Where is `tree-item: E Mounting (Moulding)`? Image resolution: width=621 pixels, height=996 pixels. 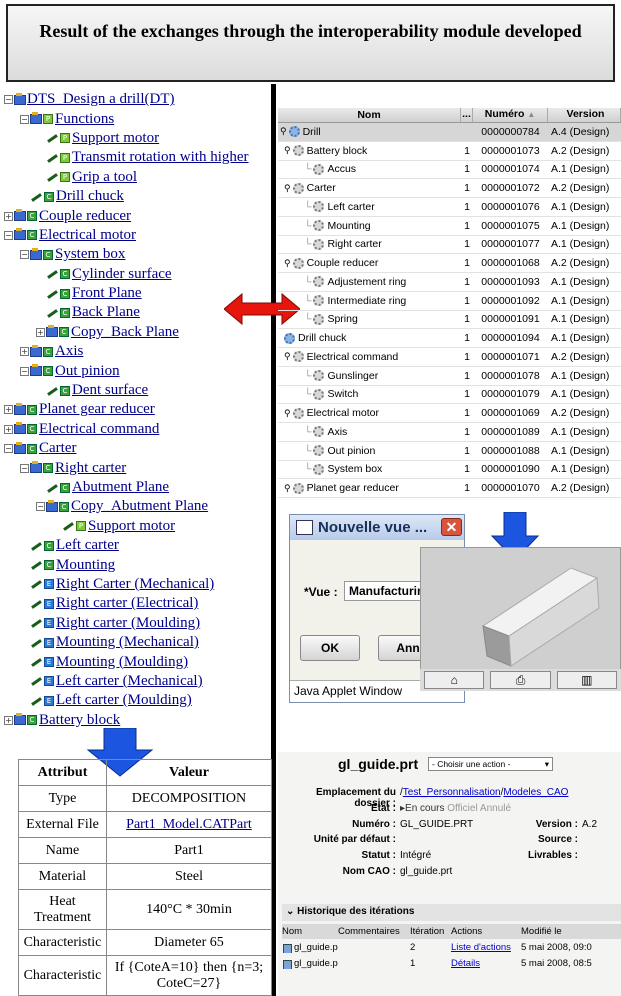
tree-item: E Mounting (Moulding) is located at coordinates (135, 661).